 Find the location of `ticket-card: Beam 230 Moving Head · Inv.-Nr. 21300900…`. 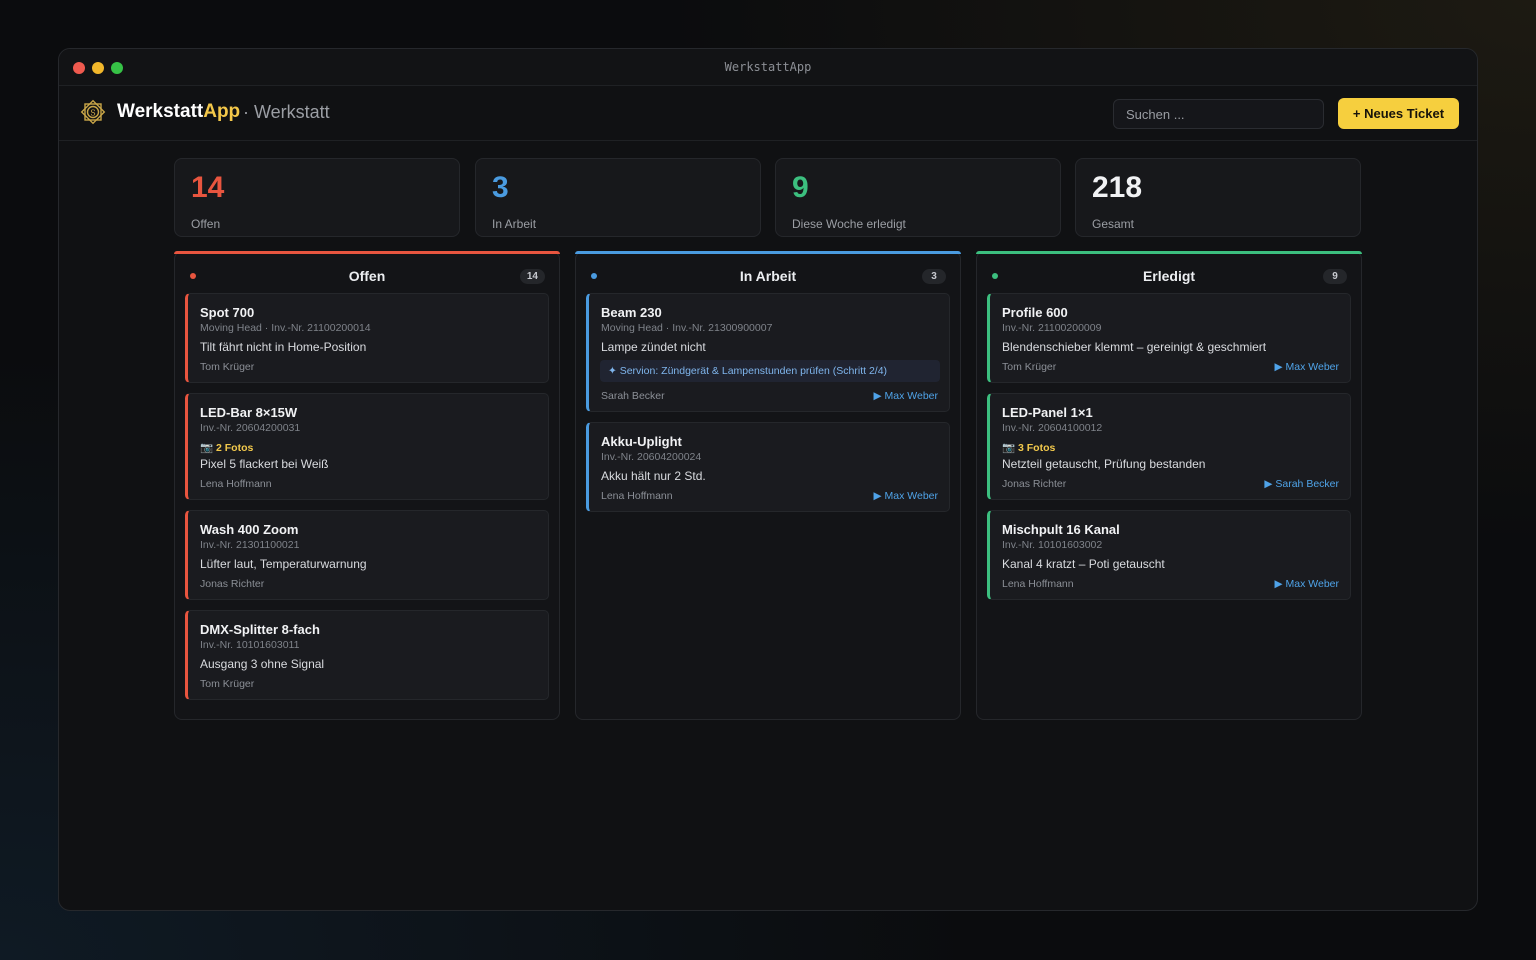

ticket-card: Beam 230 Moving Head · Inv.-Nr. 21300900… is located at coordinates (768, 352).